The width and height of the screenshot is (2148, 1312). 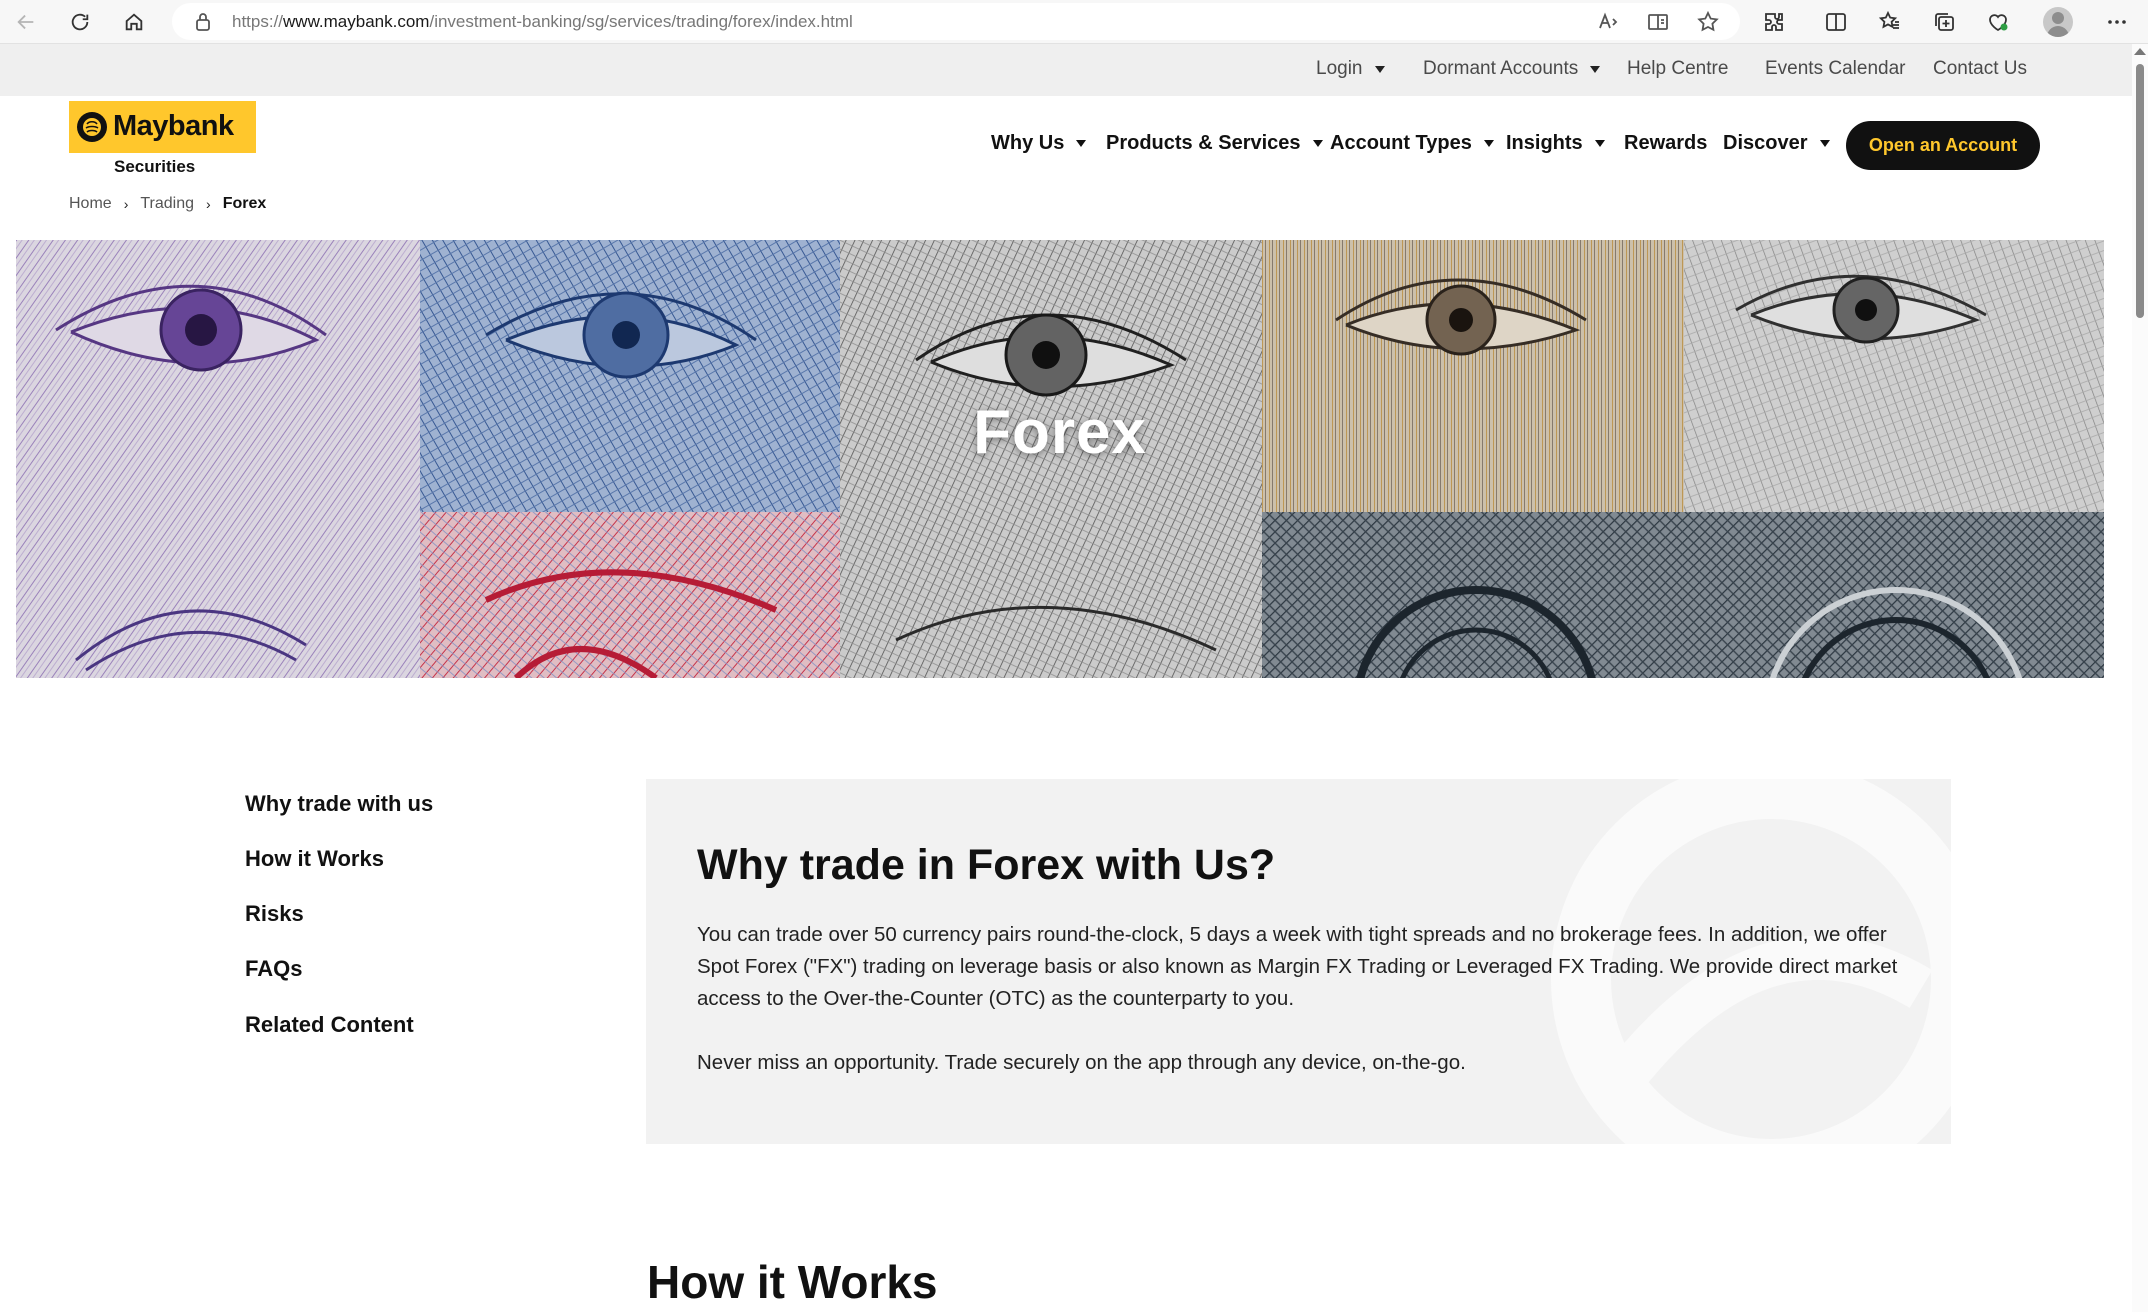 What do you see at coordinates (2058, 22) in the screenshot?
I see `profile-avatar` at bounding box center [2058, 22].